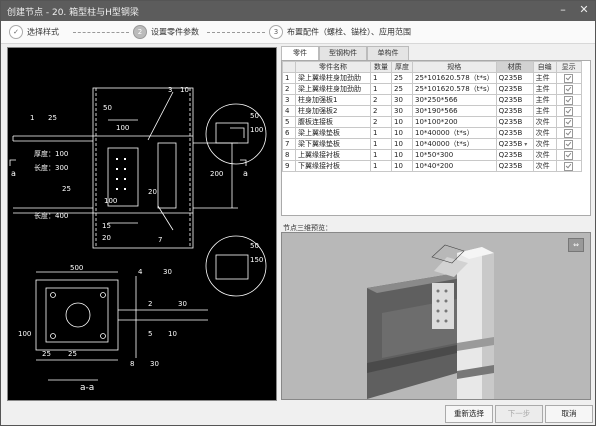 The height and width of the screenshot is (426, 596). Describe the element at coordinates (514, 144) in the screenshot. I see `material-cell: Q235B ▾` at that location.